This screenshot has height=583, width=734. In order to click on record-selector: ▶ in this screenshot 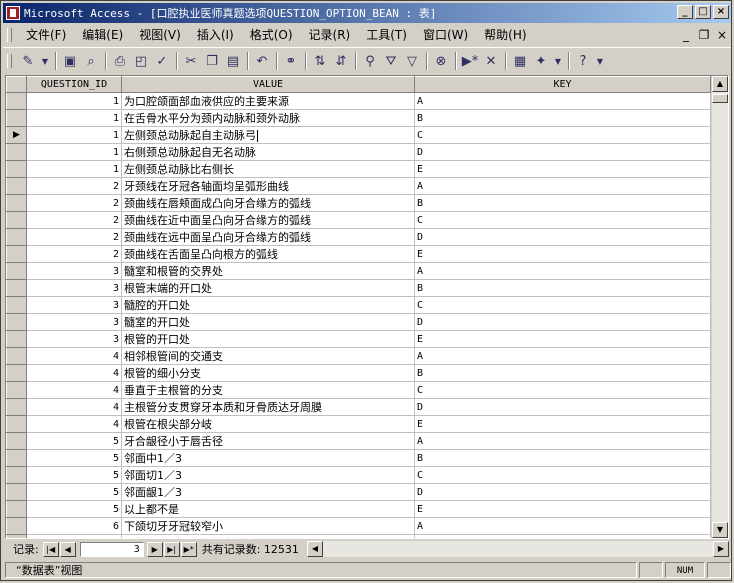, I will do `click(16, 135)`.